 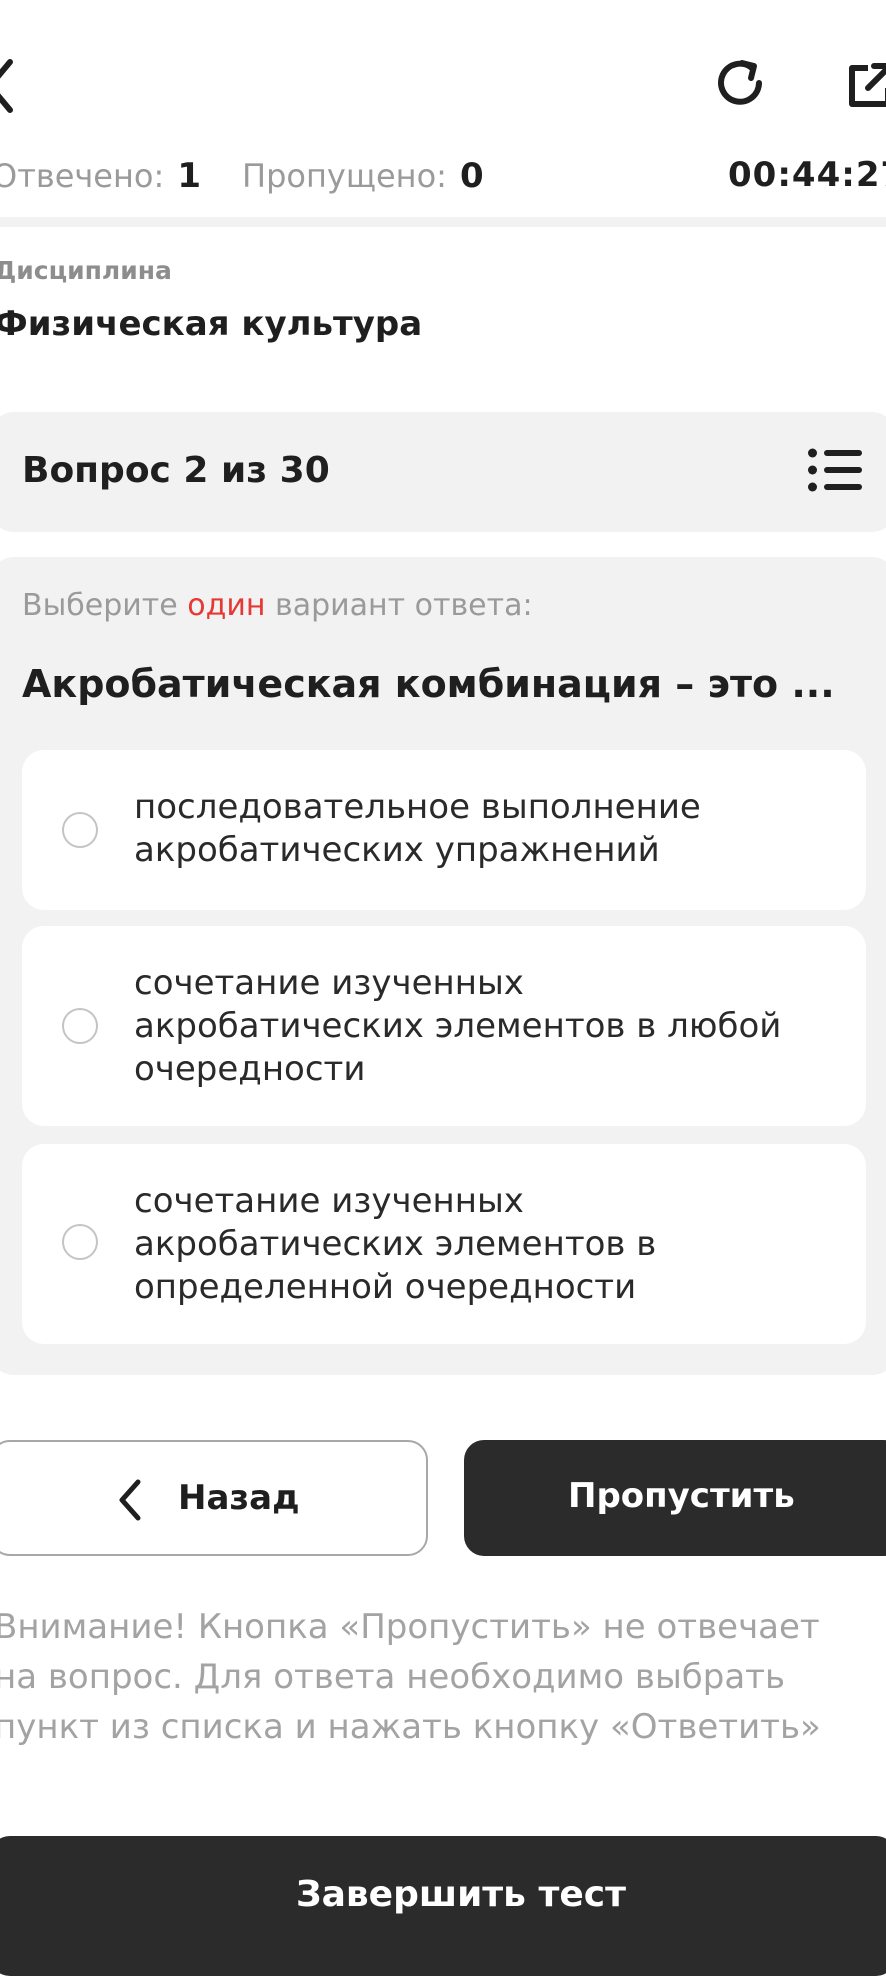 I want to click on skipped-stat: Пропущено: 0, so click(x=363, y=176).